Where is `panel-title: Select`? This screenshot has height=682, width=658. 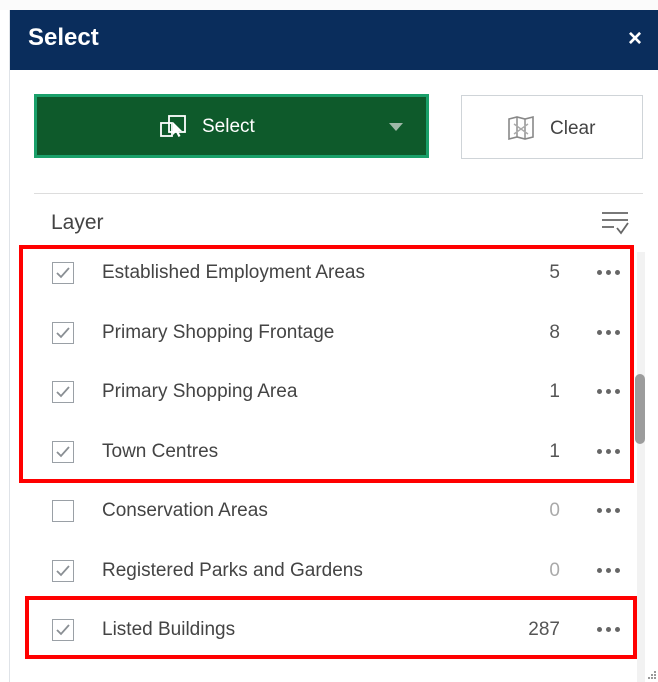 panel-title: Select is located at coordinates (63, 37).